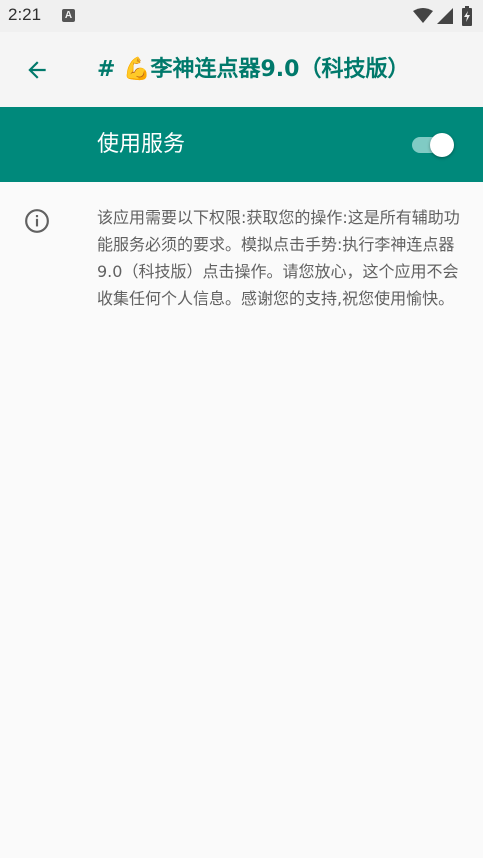 The image size is (483, 858). Describe the element at coordinates (467, 16) in the screenshot. I see `battery-charging-icon` at that location.